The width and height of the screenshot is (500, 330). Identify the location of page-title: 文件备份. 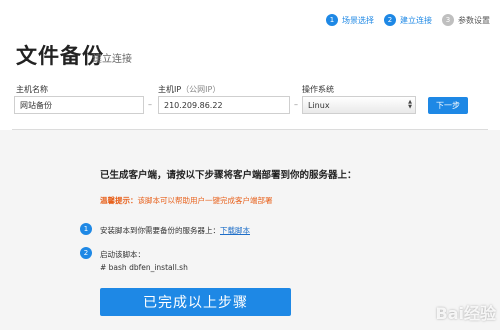
(60, 56).